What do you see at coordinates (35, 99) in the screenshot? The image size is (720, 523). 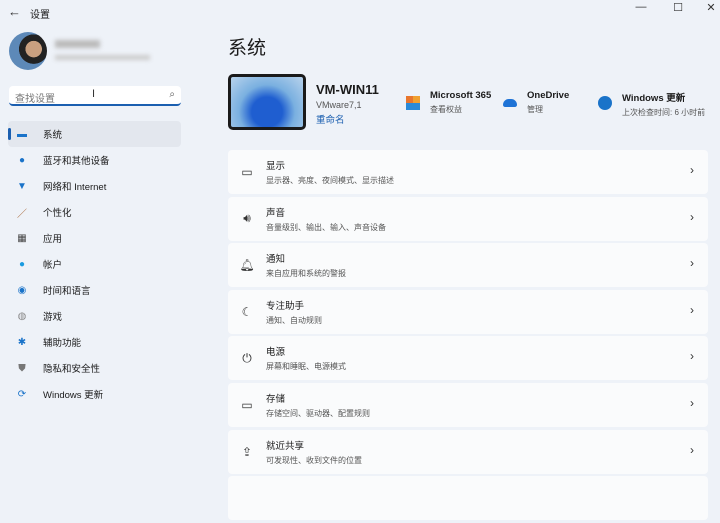 I see `search-placeholder: 查找设置` at bounding box center [35, 99].